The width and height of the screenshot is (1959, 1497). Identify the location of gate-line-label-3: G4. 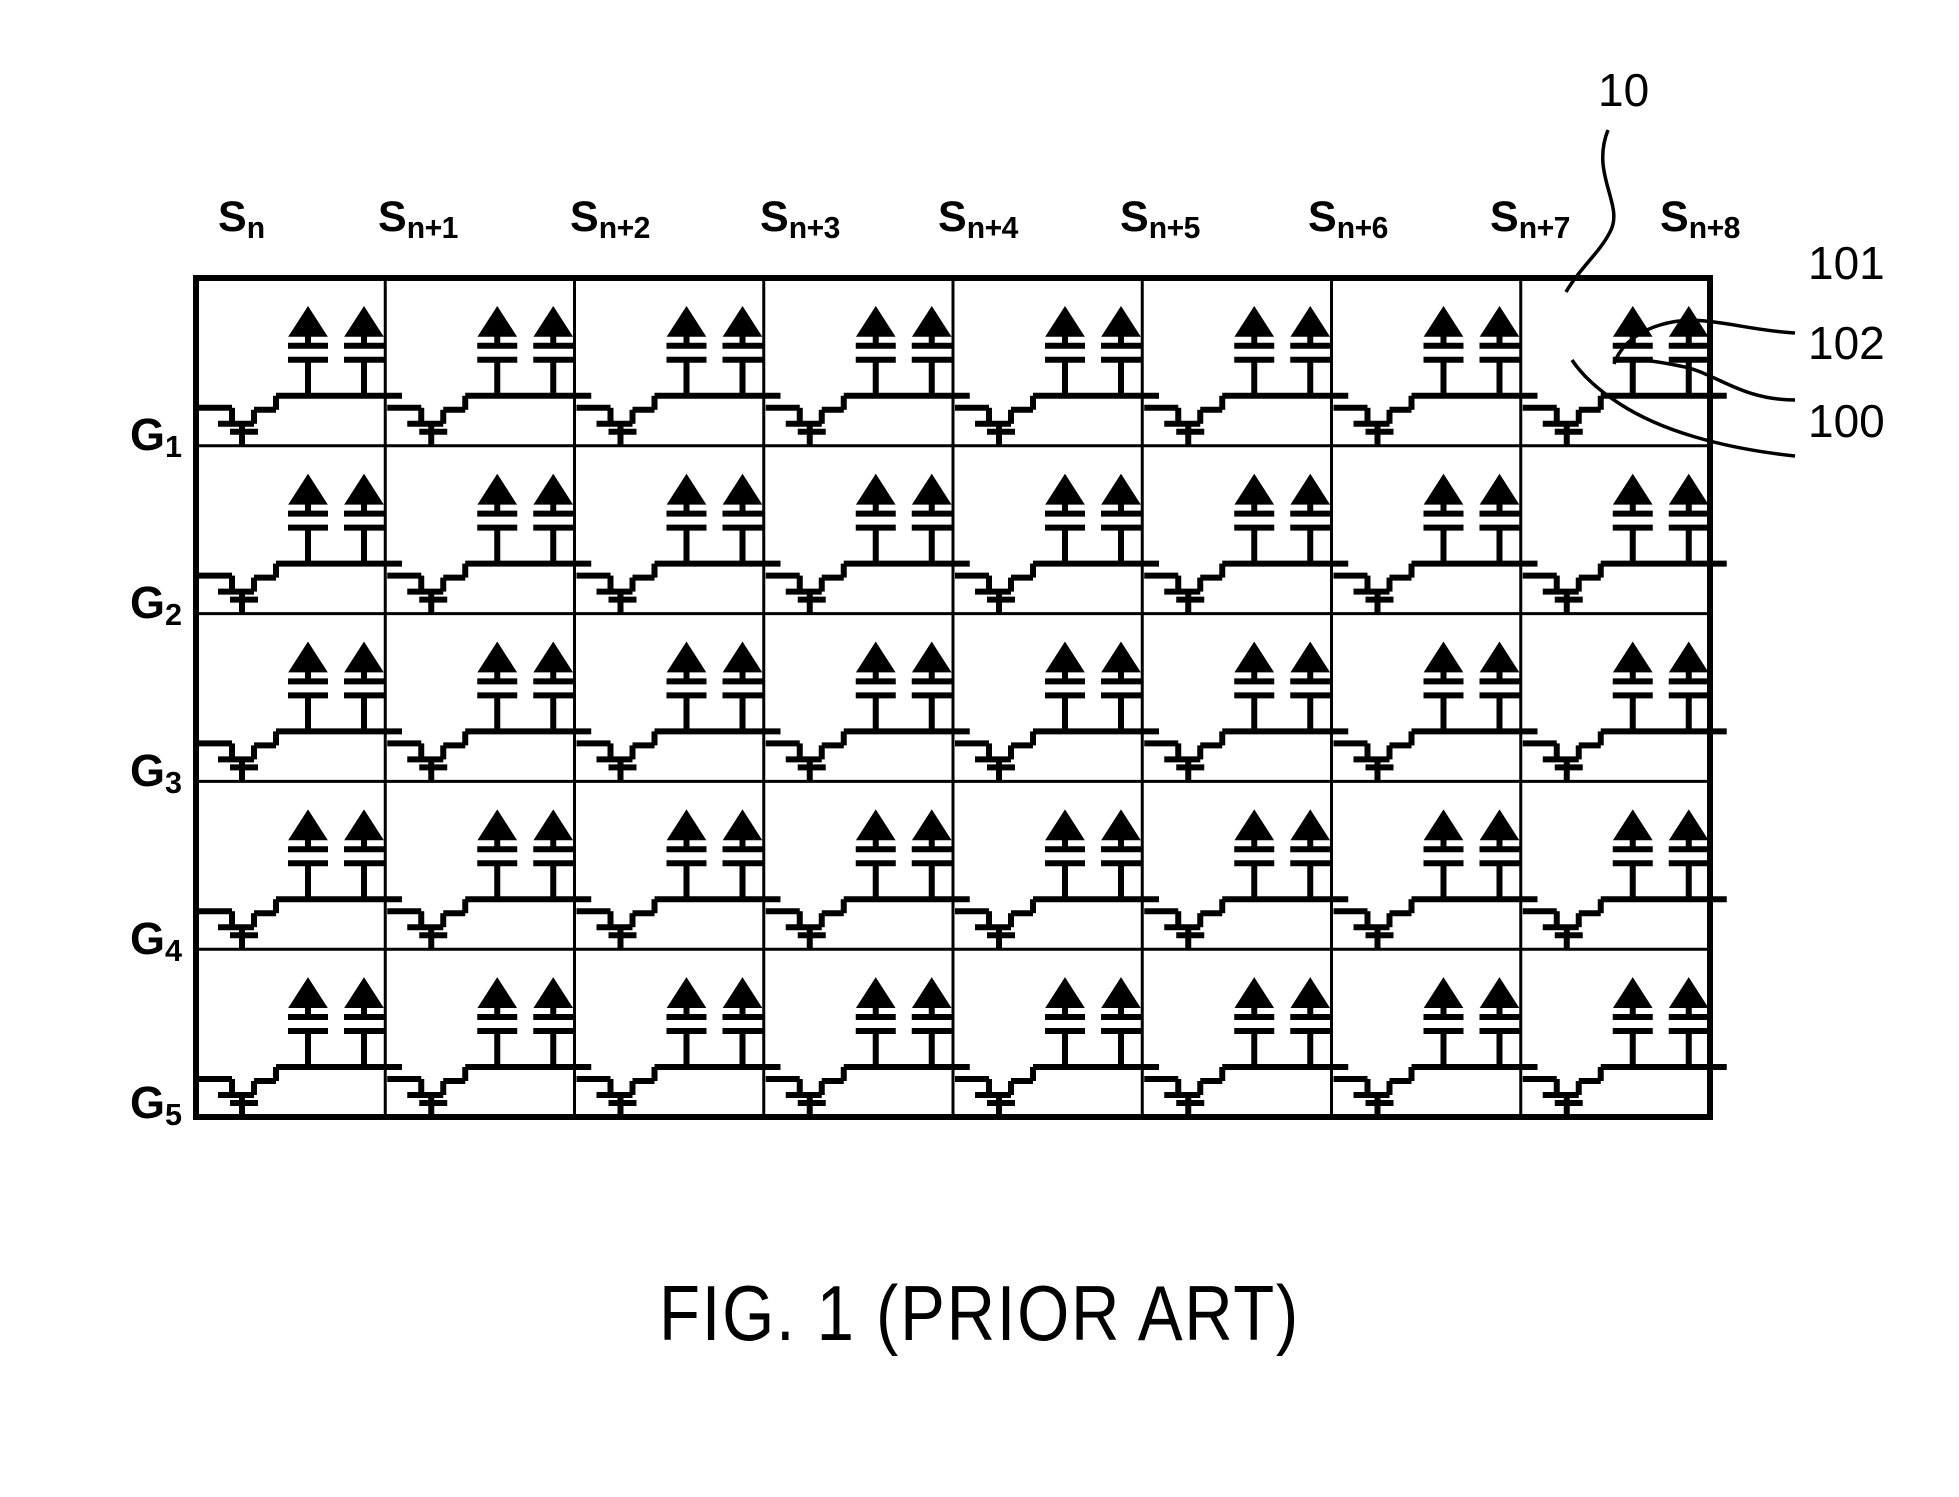
(156, 940).